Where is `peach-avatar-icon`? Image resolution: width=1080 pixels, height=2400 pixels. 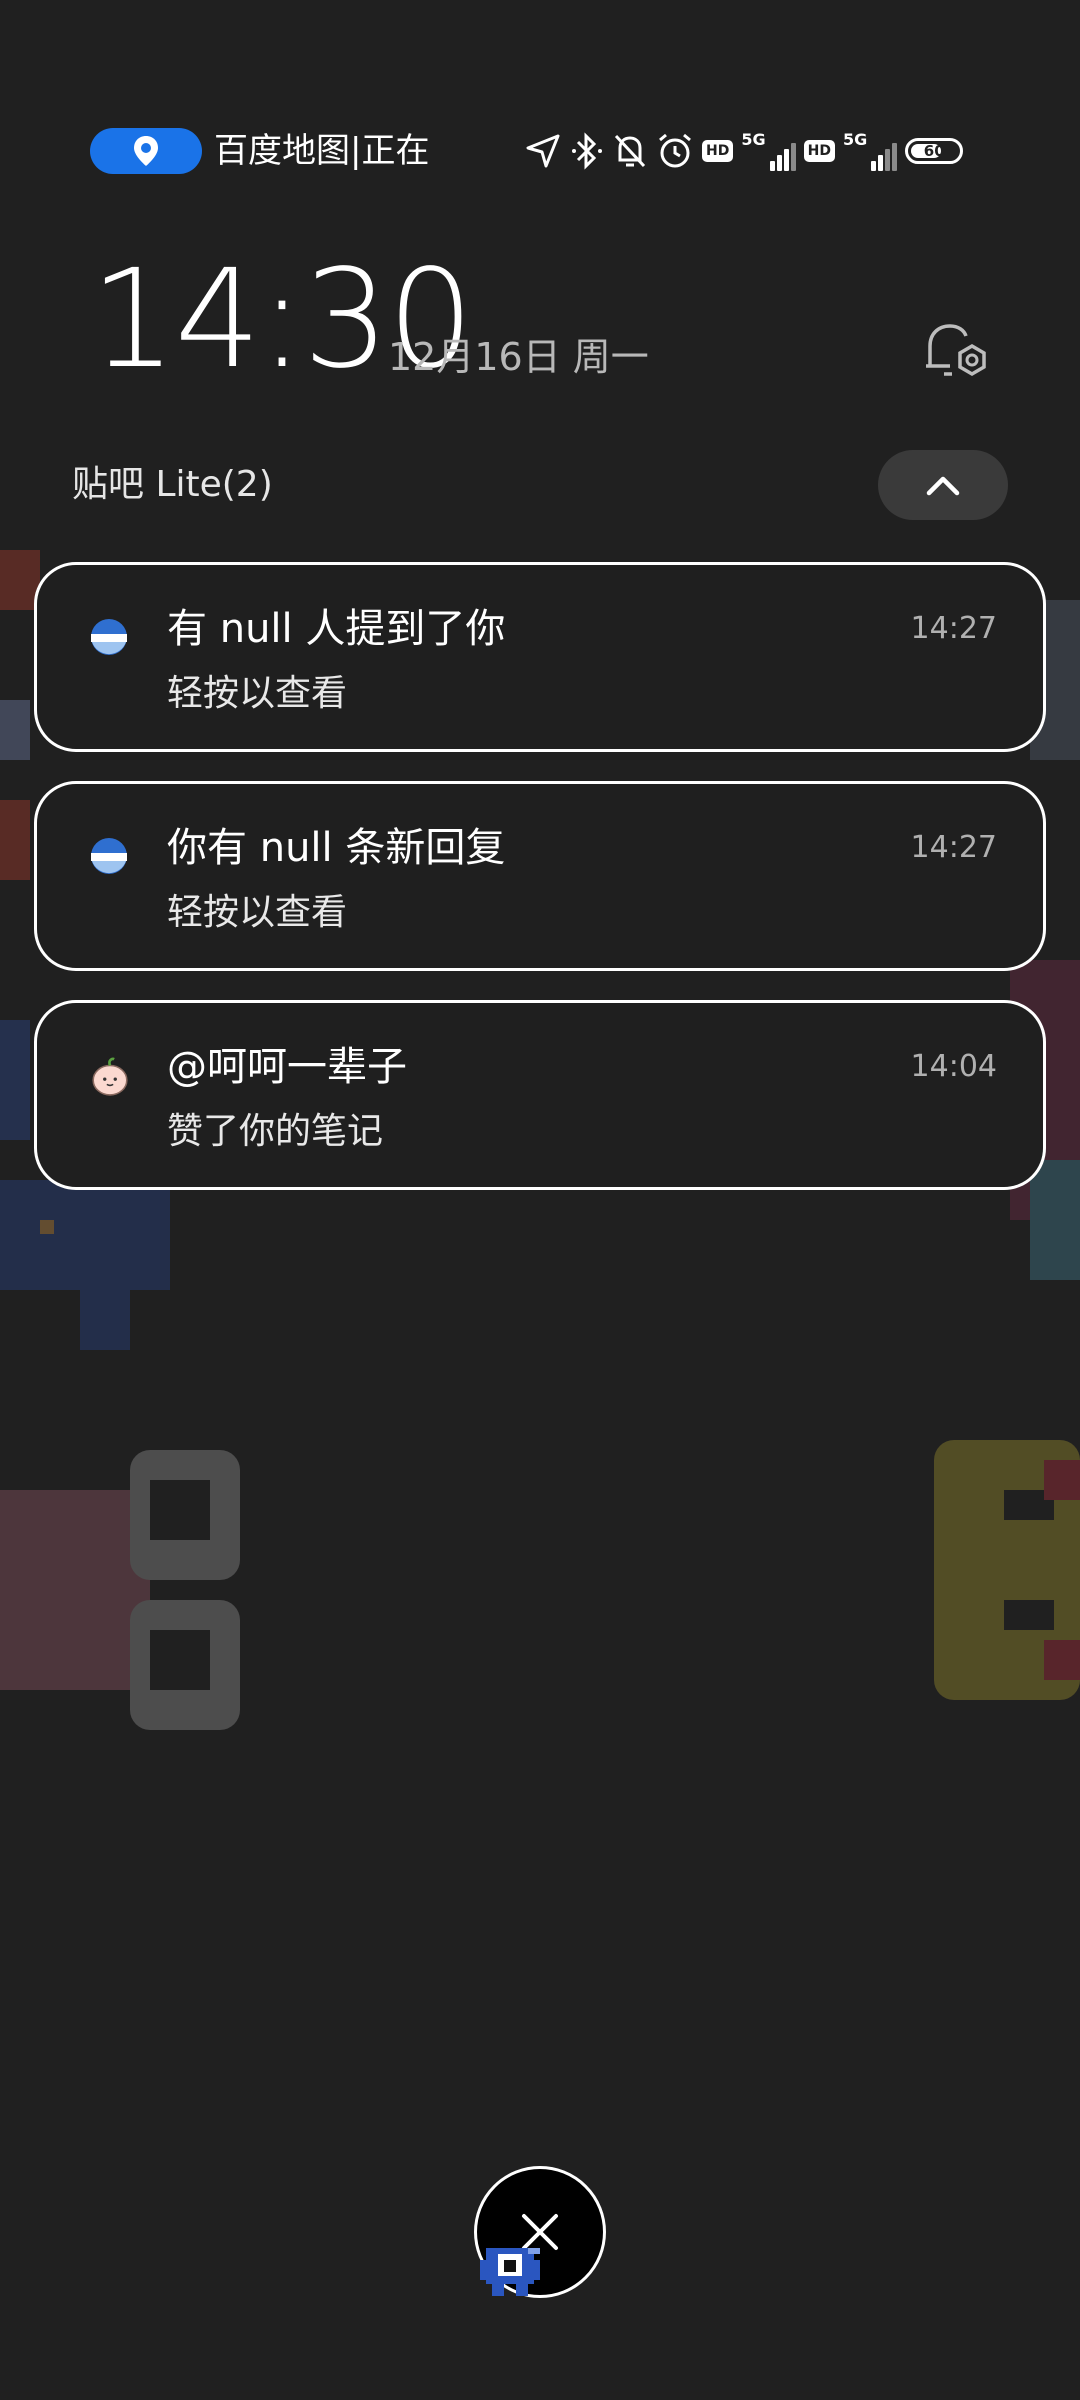
peach-avatar-icon is located at coordinates (110, 1076).